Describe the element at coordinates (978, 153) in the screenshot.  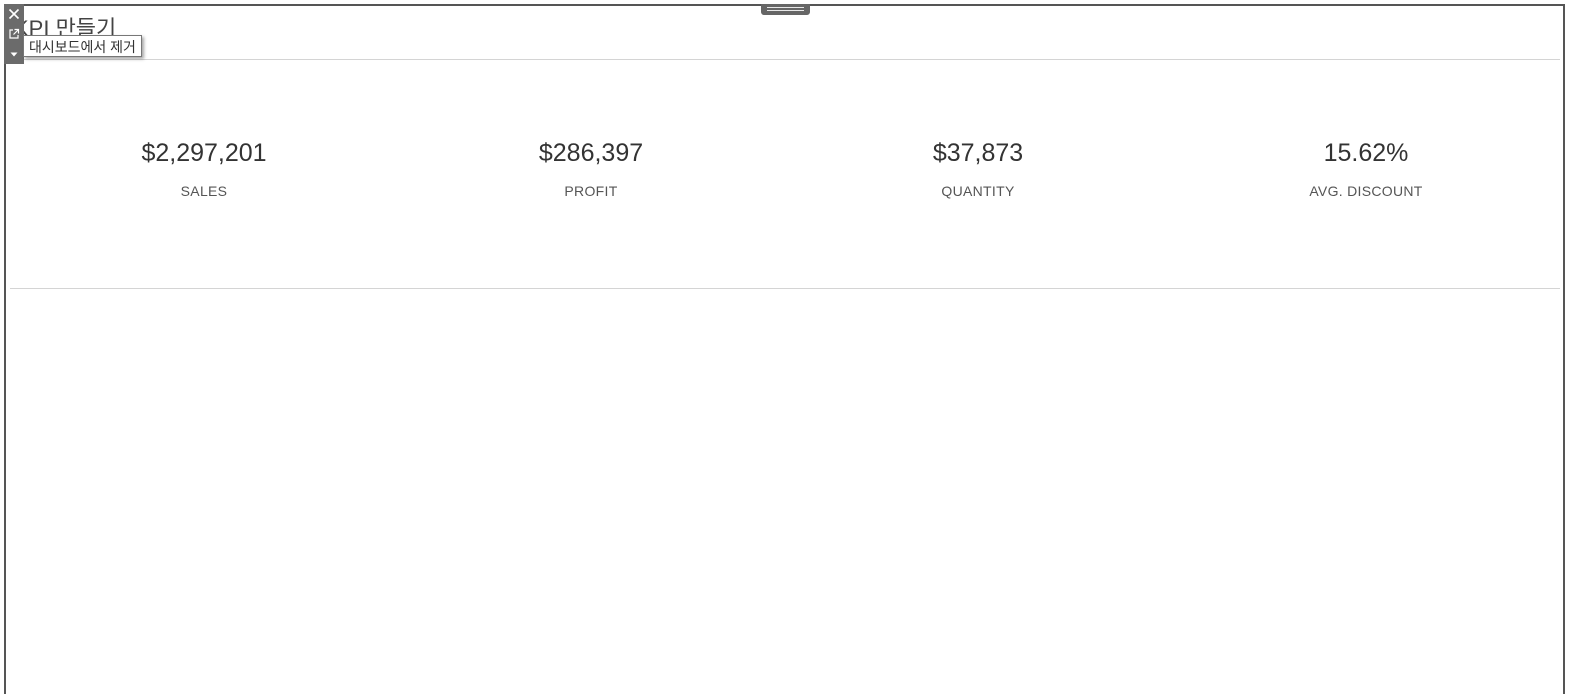
I see `kpi-value: $37,873` at that location.